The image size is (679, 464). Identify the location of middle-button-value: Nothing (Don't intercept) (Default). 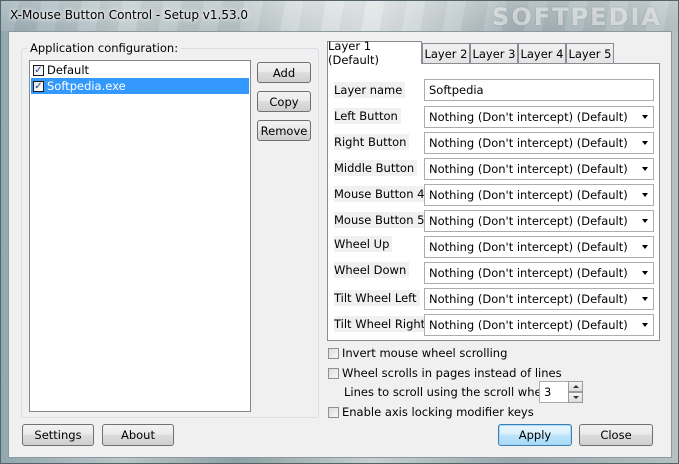
(528, 169).